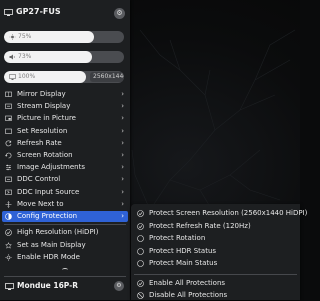 This screenshot has width=320, height=301. Describe the element at coordinates (65, 14) in the screenshot. I see `display-header: GP27-FUS ⚙` at that location.